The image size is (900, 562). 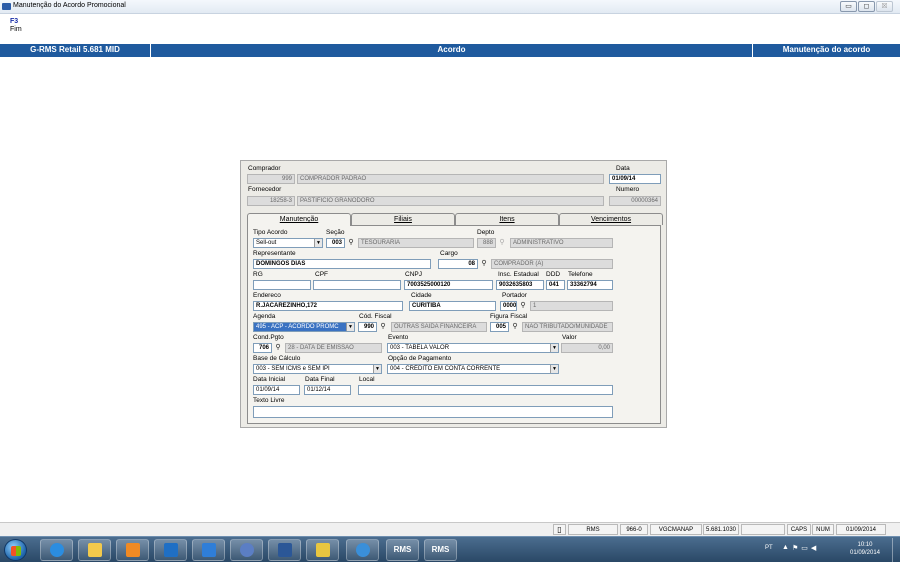 I want to click on portador-label: Portador, so click(x=514, y=295).